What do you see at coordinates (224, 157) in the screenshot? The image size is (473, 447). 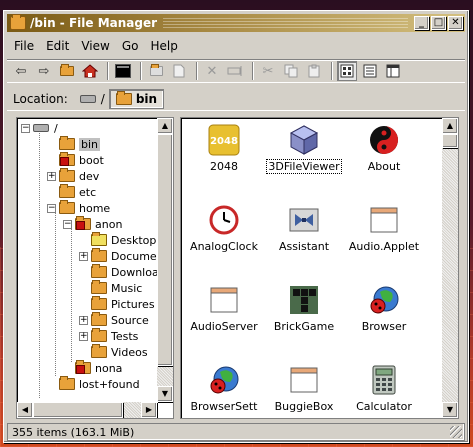 I see `file-item: 2048 2048` at bounding box center [224, 157].